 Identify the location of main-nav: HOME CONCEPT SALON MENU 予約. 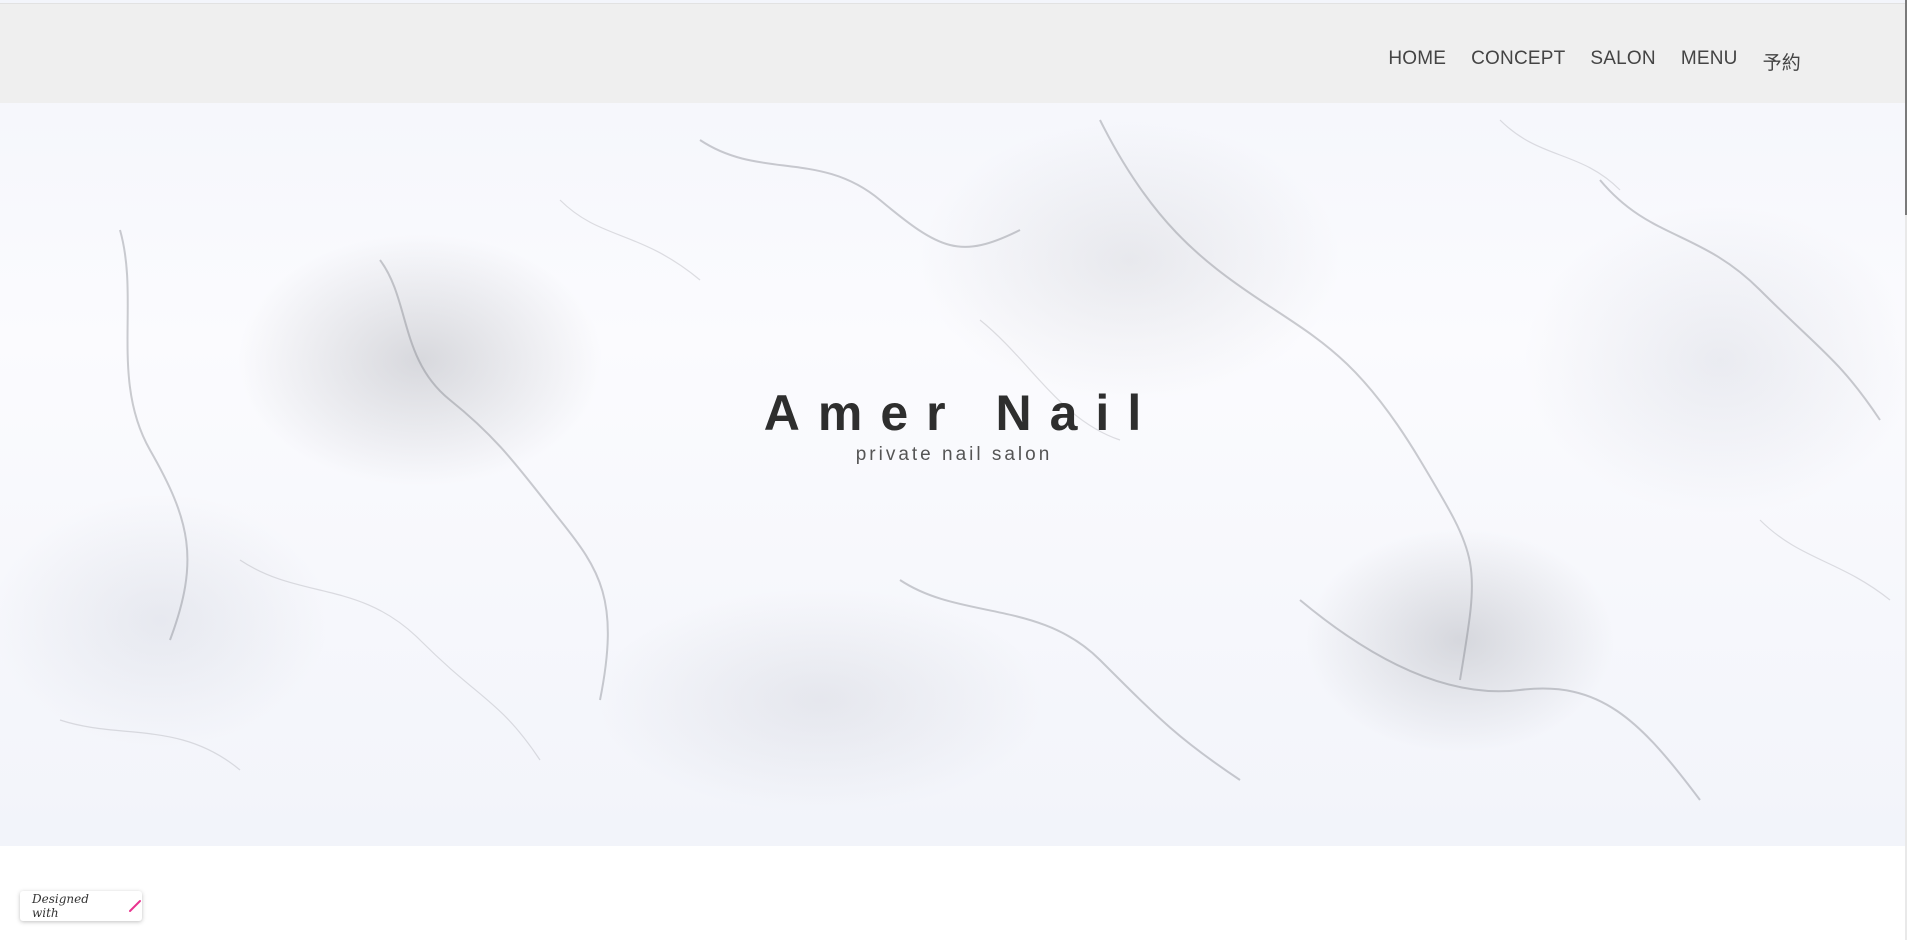
(1582, 61).